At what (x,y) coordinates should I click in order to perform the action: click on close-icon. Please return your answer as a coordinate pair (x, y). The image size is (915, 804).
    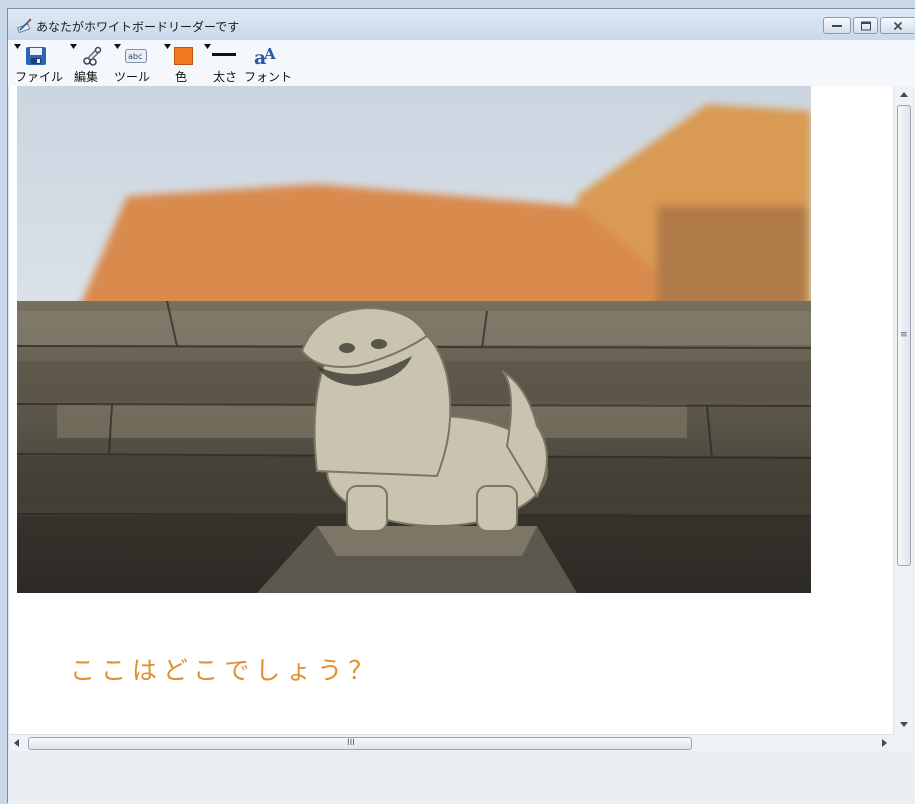
    Looking at the image, I should click on (897, 25).